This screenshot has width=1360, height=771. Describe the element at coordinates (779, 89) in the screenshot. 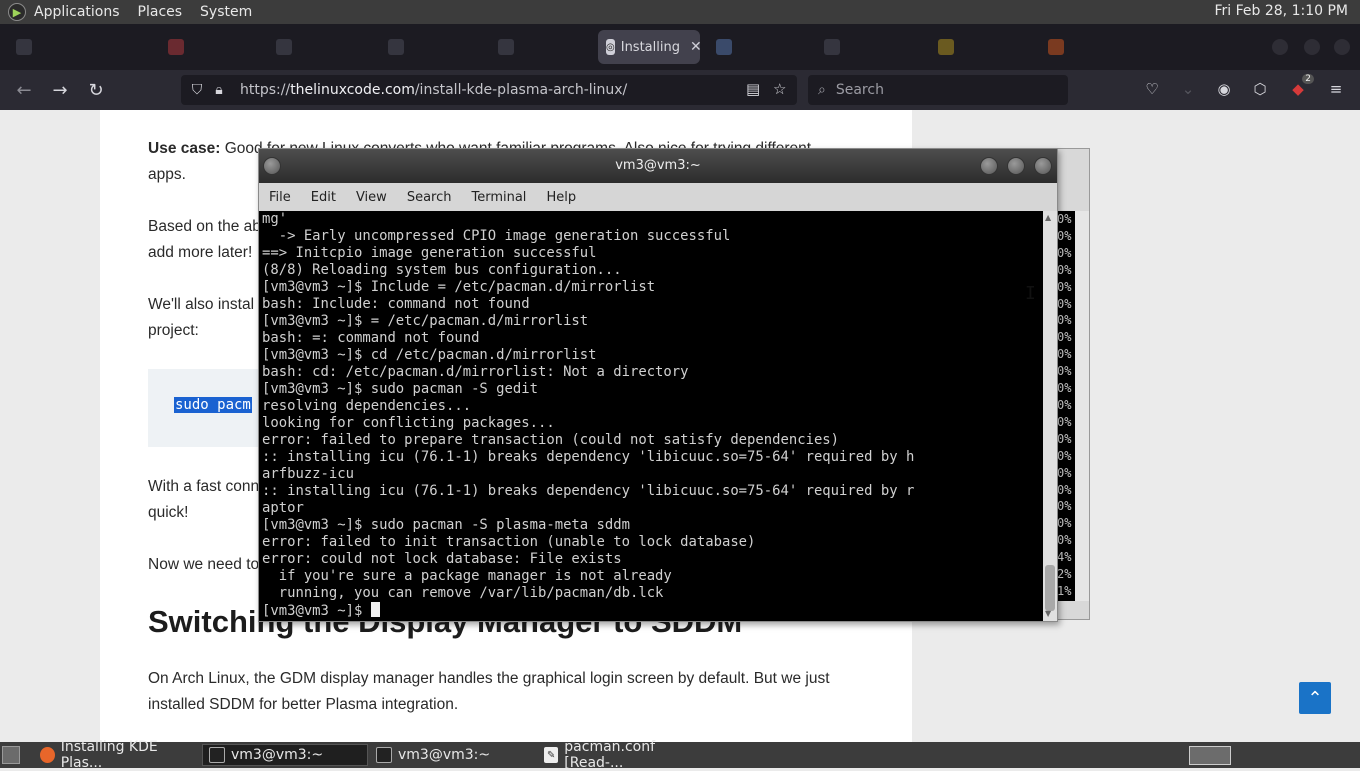

I see `bookmark-star-icon: ☆` at that location.